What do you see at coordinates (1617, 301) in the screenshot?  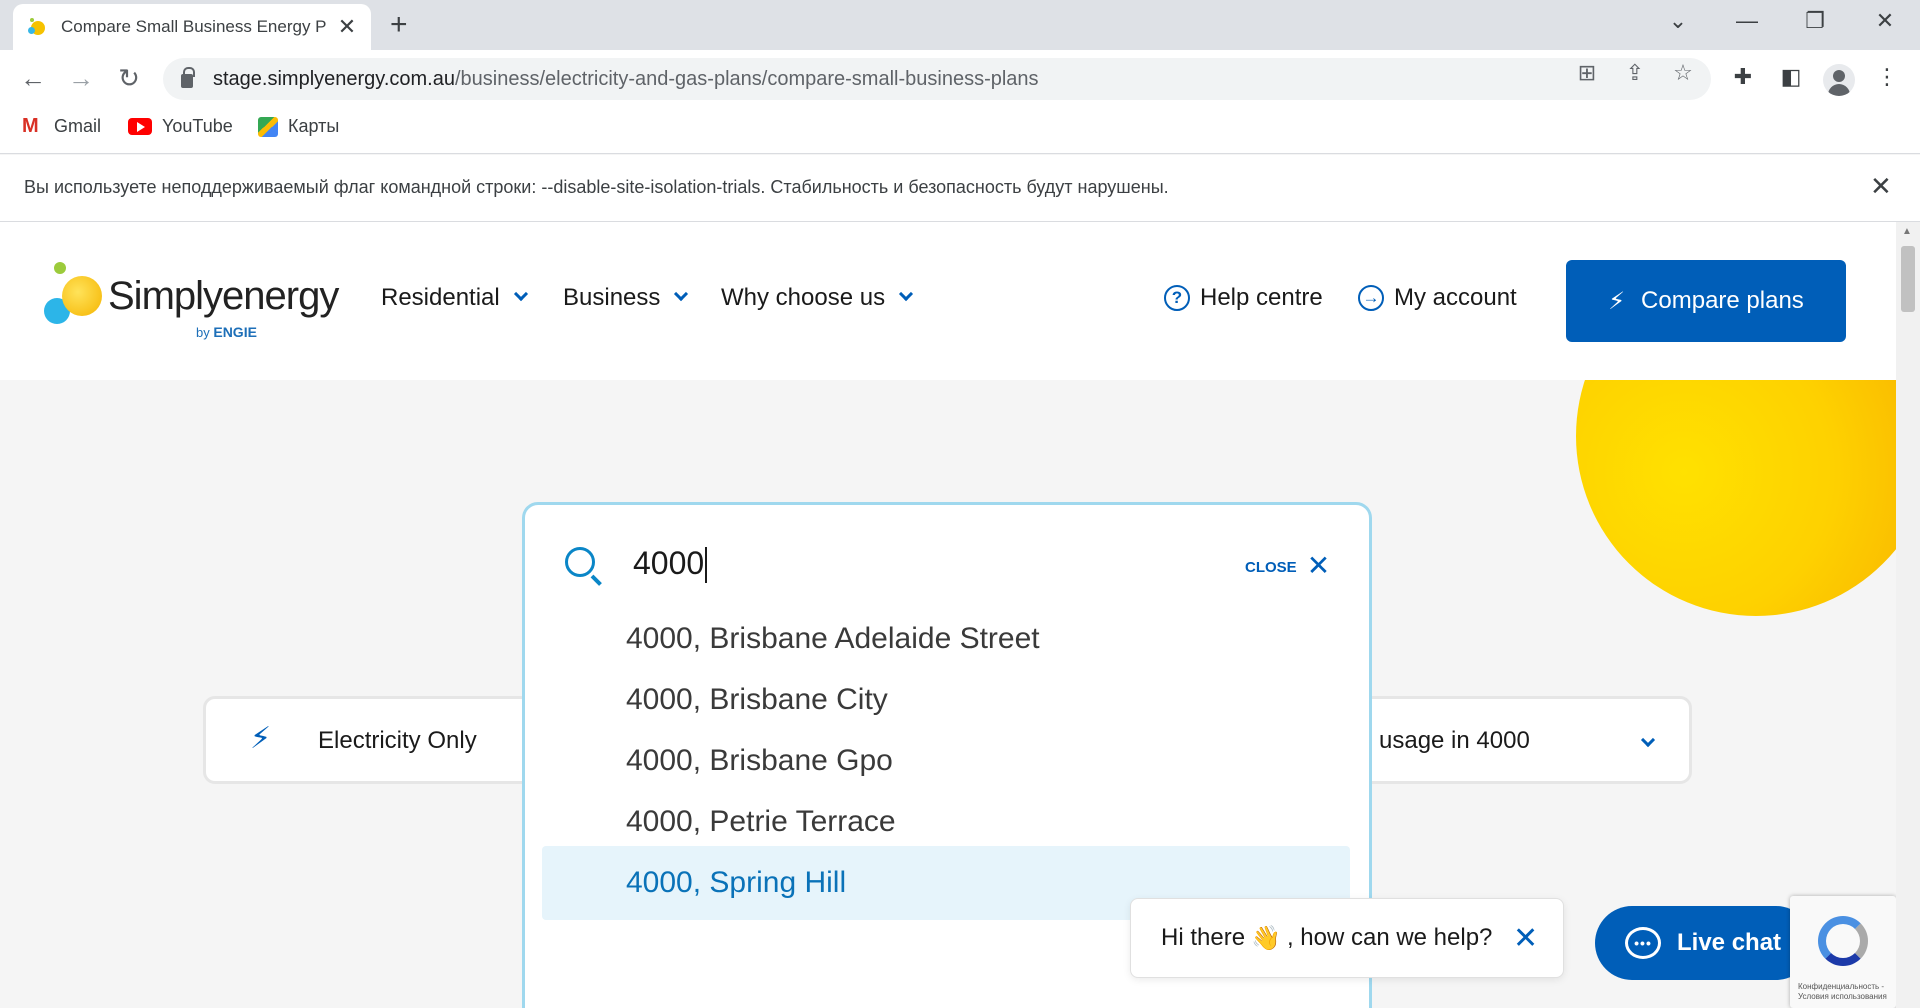 I see `power-plug-icon: ⚡` at bounding box center [1617, 301].